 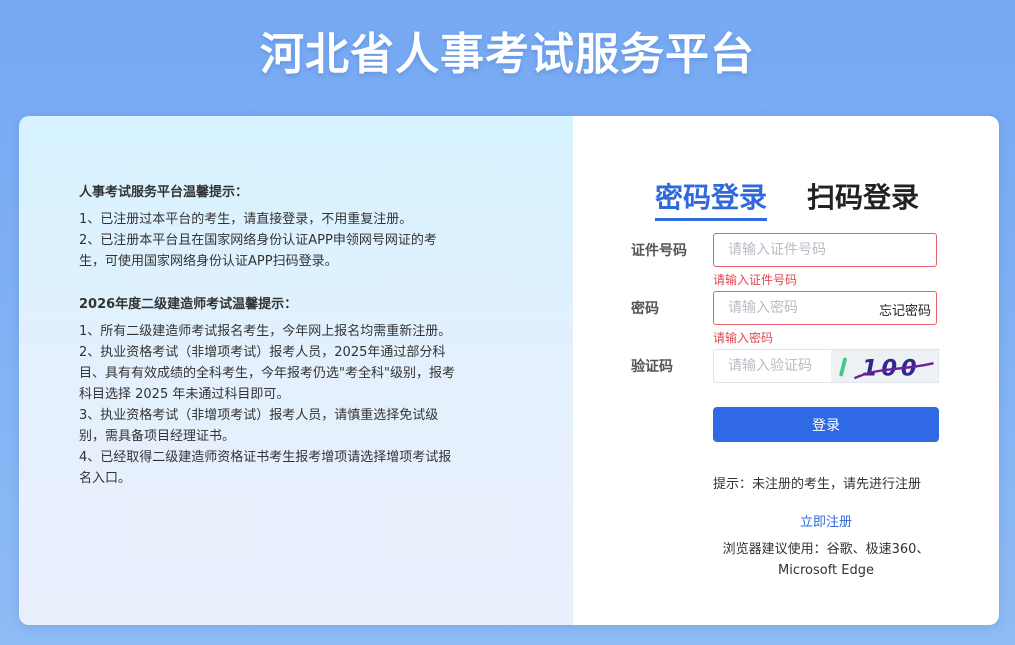 What do you see at coordinates (825, 308) in the screenshot?
I see `password-wrapper: 忘记密码` at bounding box center [825, 308].